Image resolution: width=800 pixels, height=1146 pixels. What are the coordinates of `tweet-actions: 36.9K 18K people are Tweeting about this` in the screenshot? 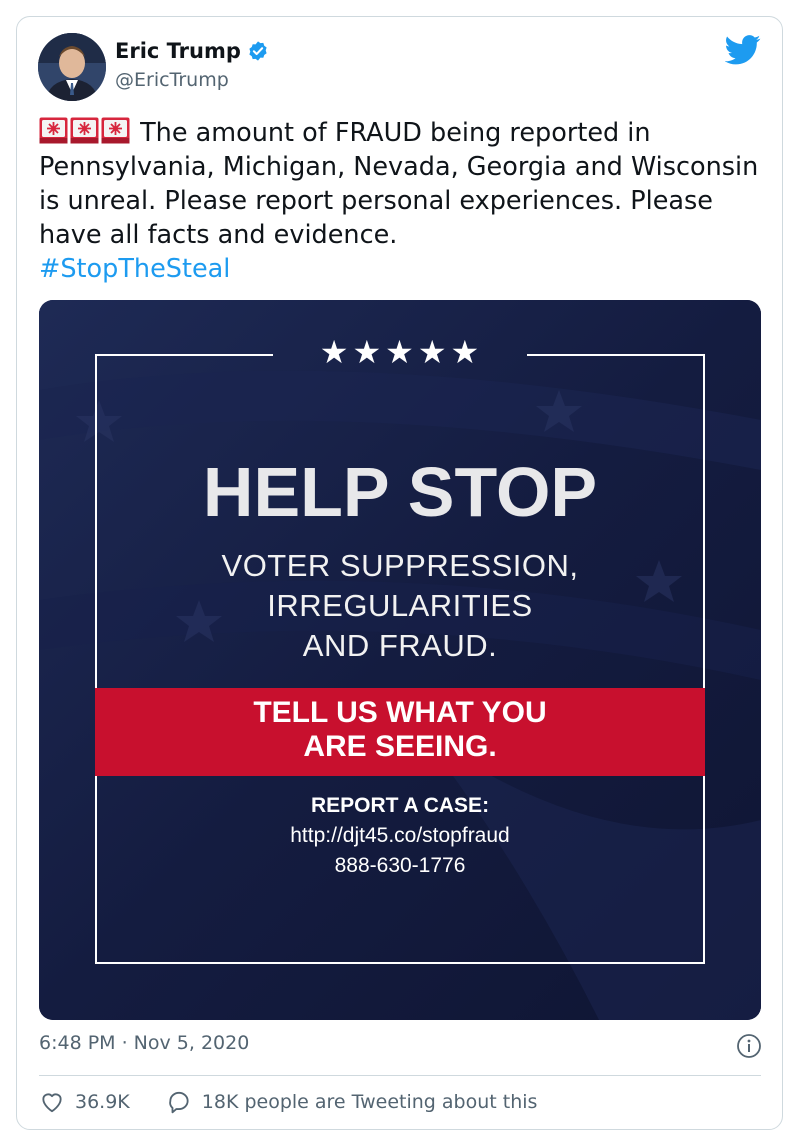 It's located at (288, 1102).